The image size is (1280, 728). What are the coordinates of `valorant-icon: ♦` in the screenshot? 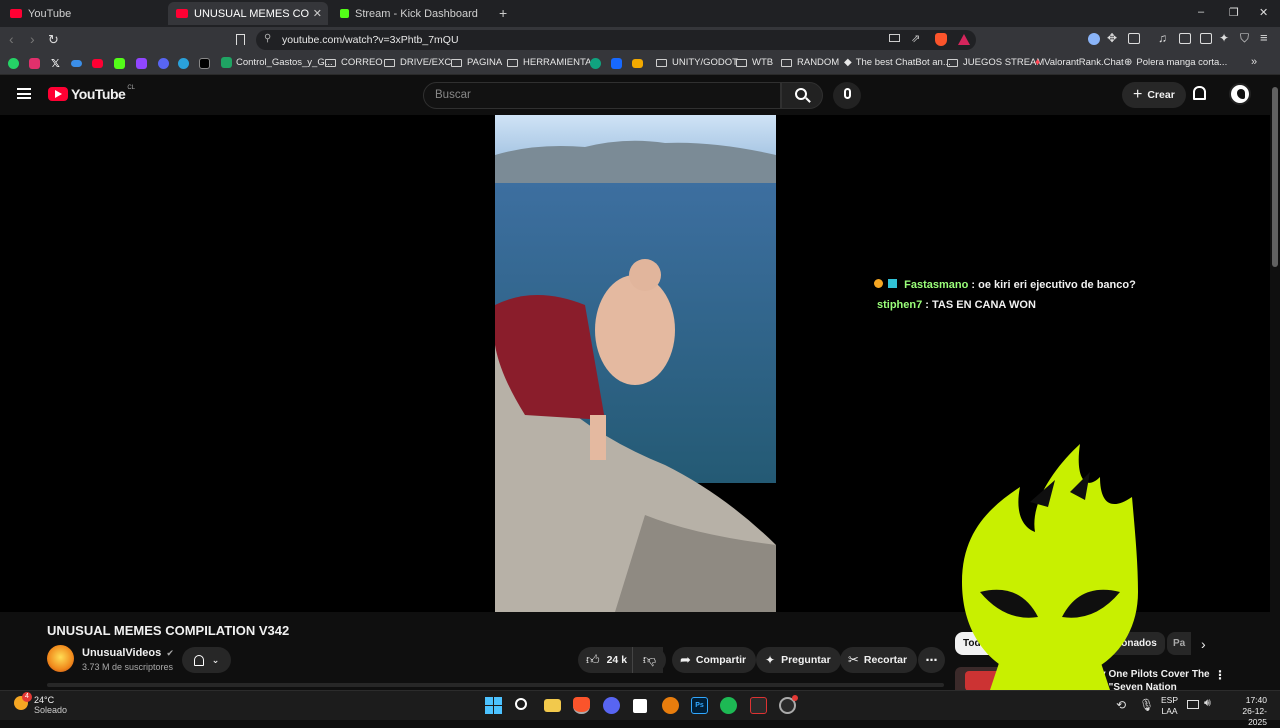 It's located at (1038, 62).